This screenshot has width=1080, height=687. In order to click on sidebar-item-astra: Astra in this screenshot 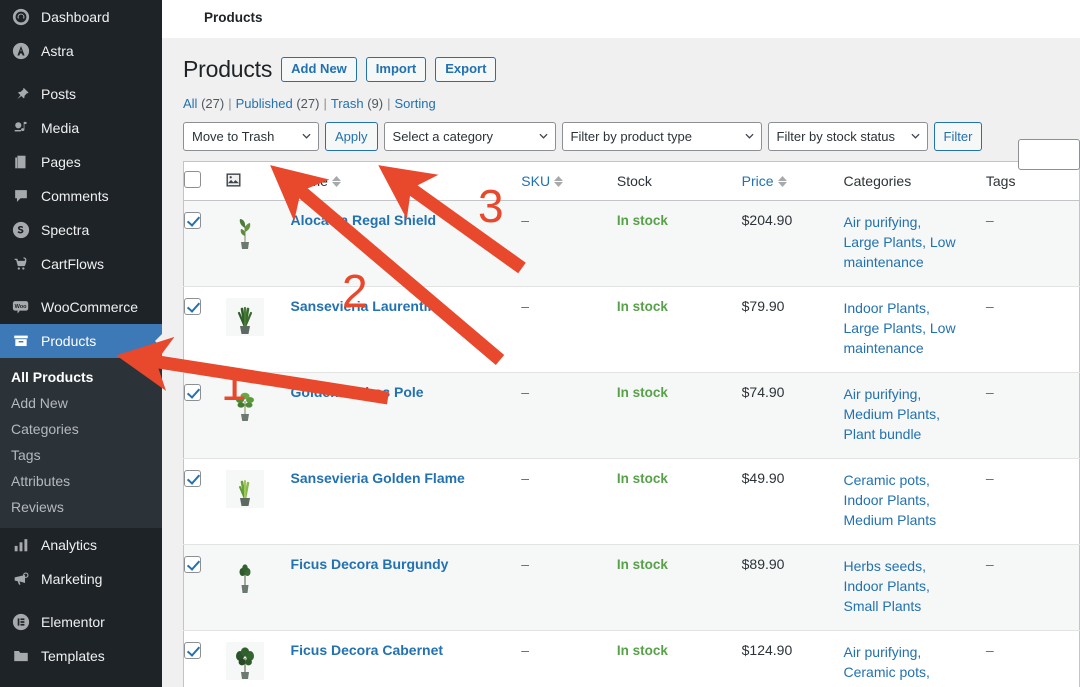, I will do `click(81, 51)`.